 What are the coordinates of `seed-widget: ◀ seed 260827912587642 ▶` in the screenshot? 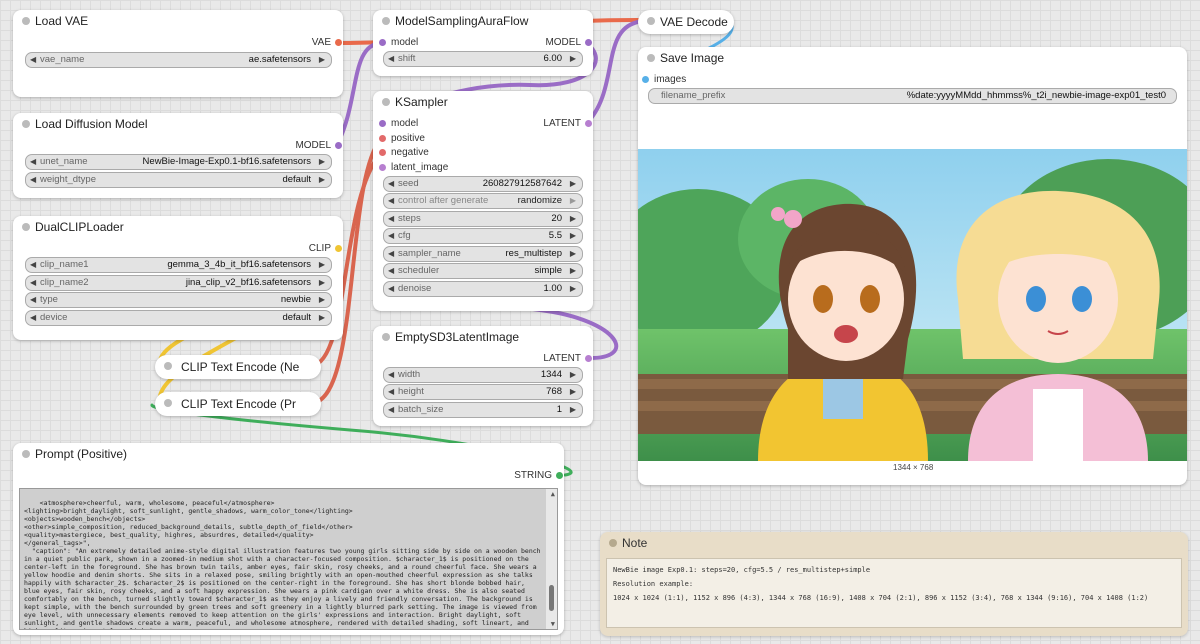 It's located at (483, 184).